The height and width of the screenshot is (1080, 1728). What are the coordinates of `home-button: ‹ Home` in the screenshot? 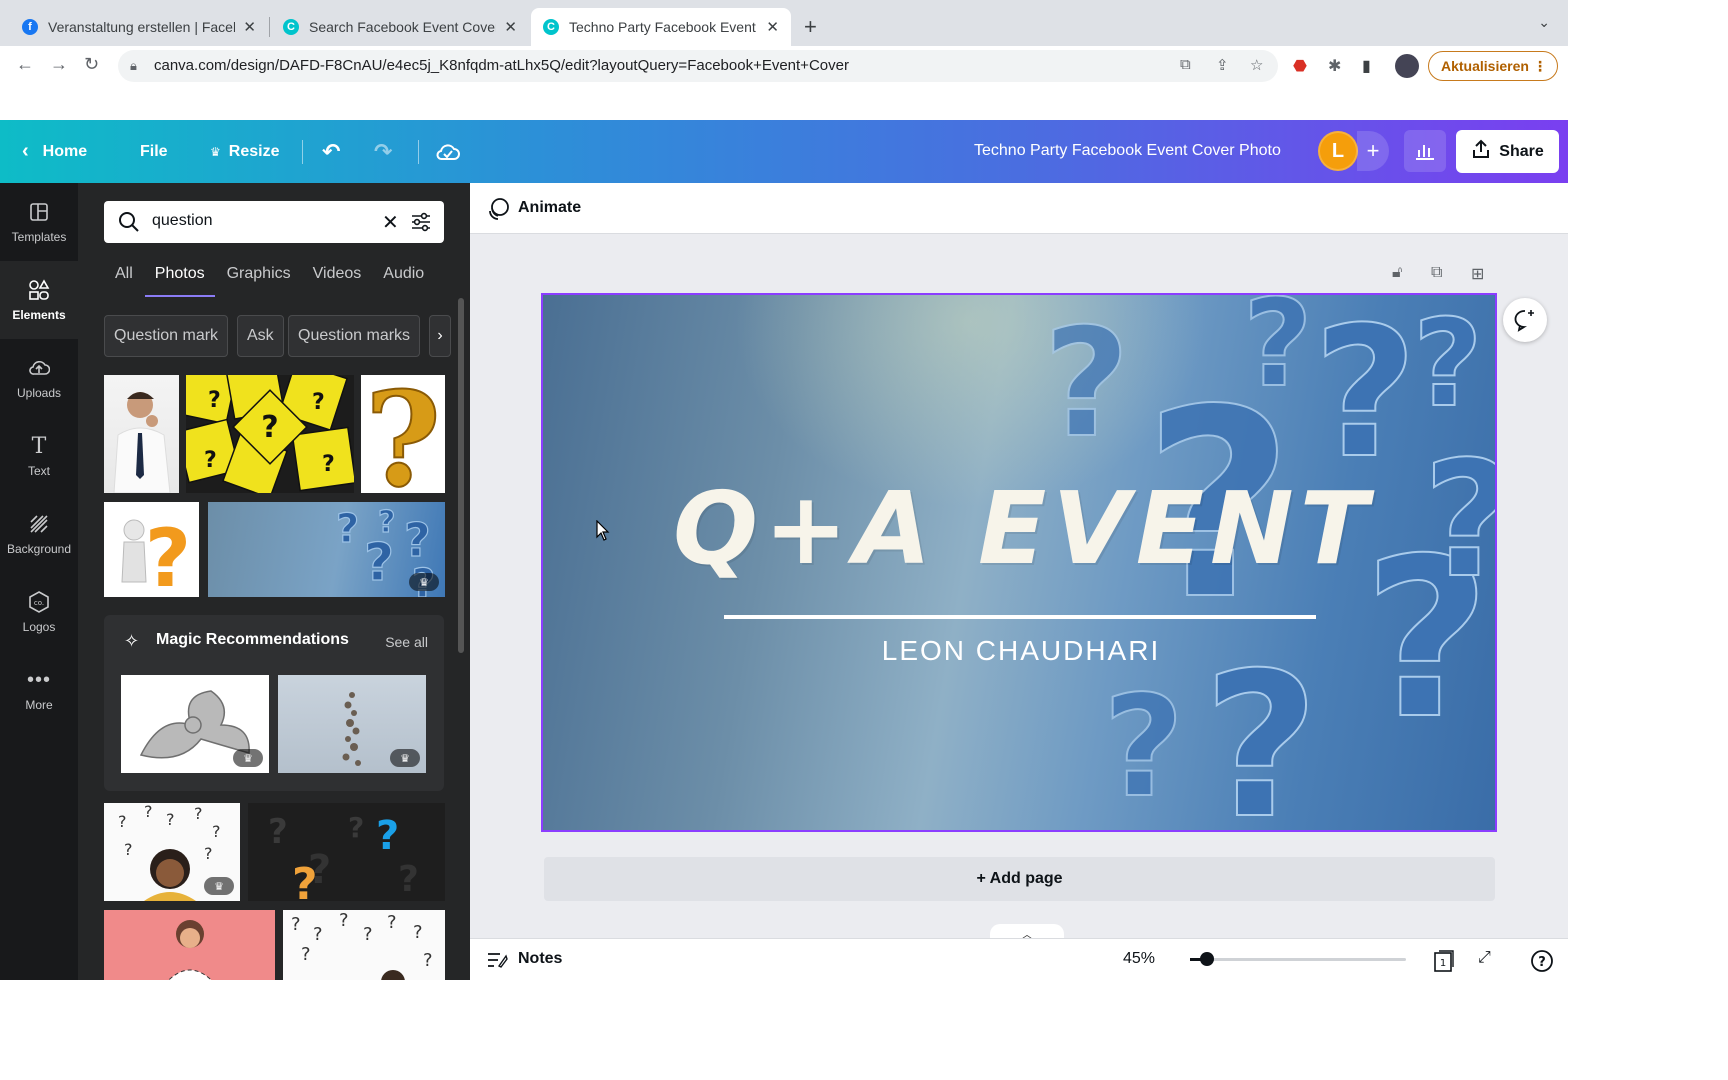 It's located at (54, 151).